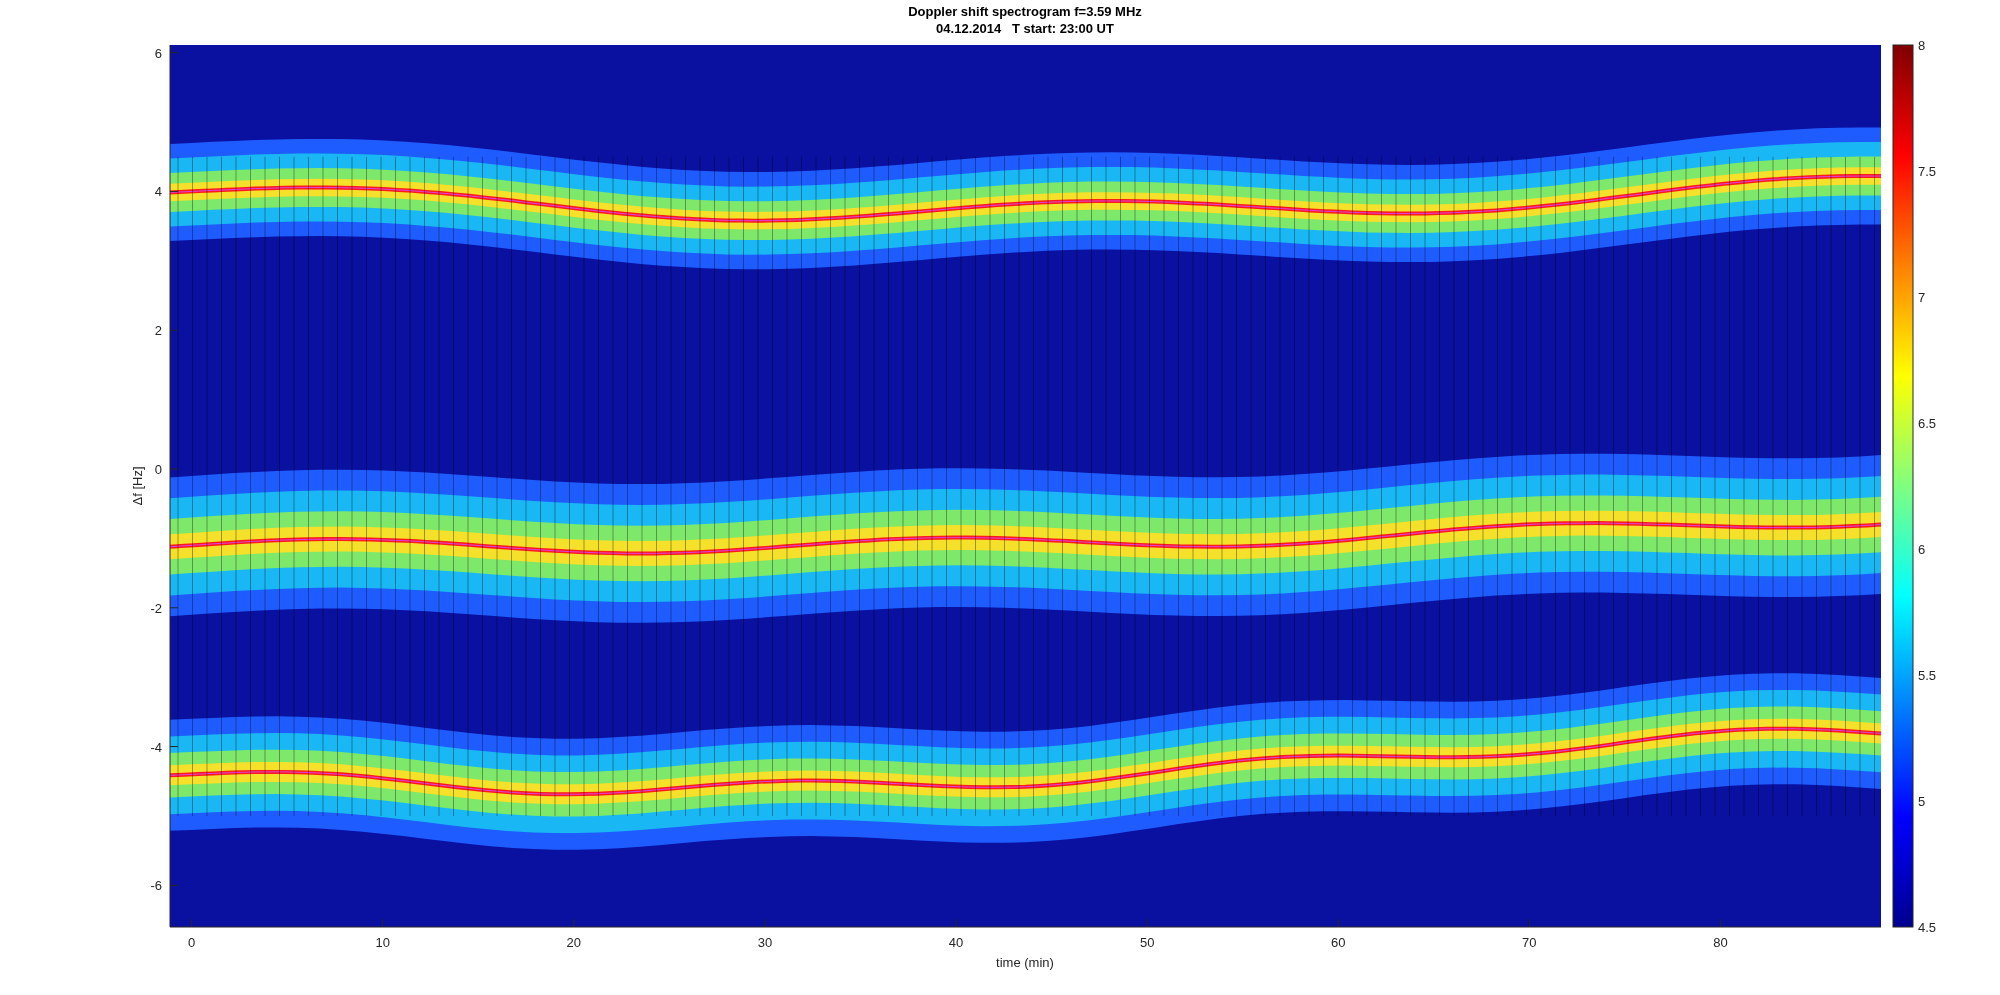  I want to click on x-tick-label: 30, so click(765, 942).